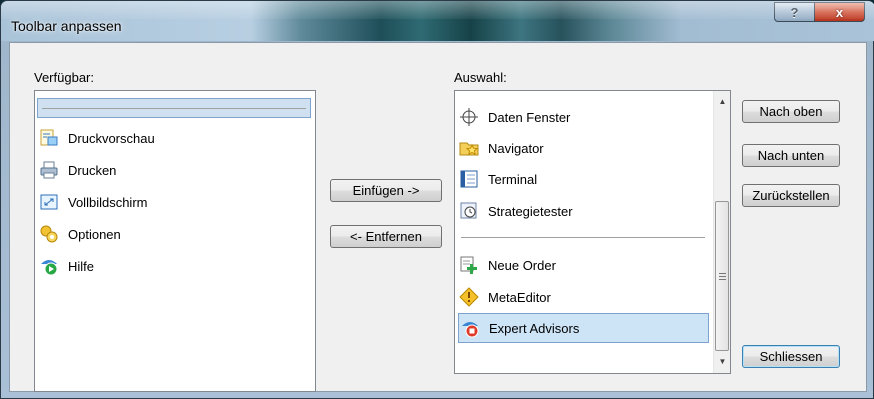  I want to click on selection-item-label: Neue Order, so click(522, 265).